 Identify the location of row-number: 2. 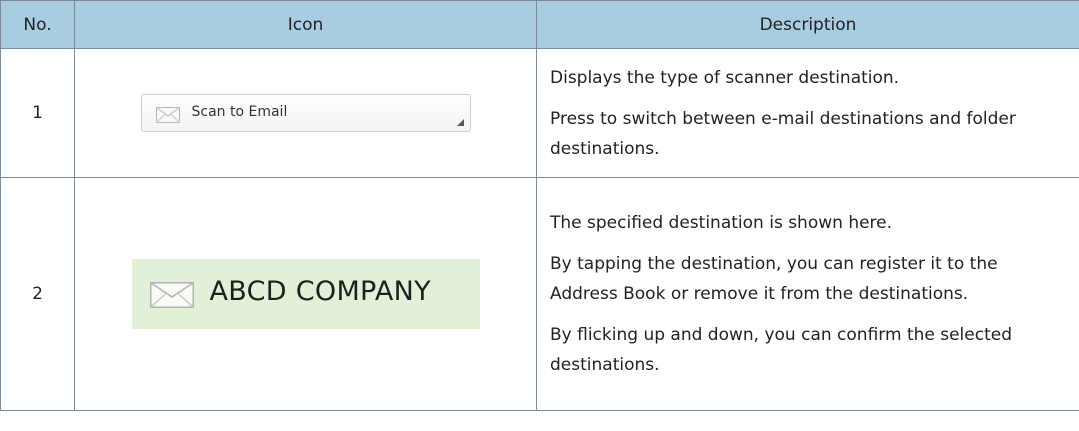
(37, 294).